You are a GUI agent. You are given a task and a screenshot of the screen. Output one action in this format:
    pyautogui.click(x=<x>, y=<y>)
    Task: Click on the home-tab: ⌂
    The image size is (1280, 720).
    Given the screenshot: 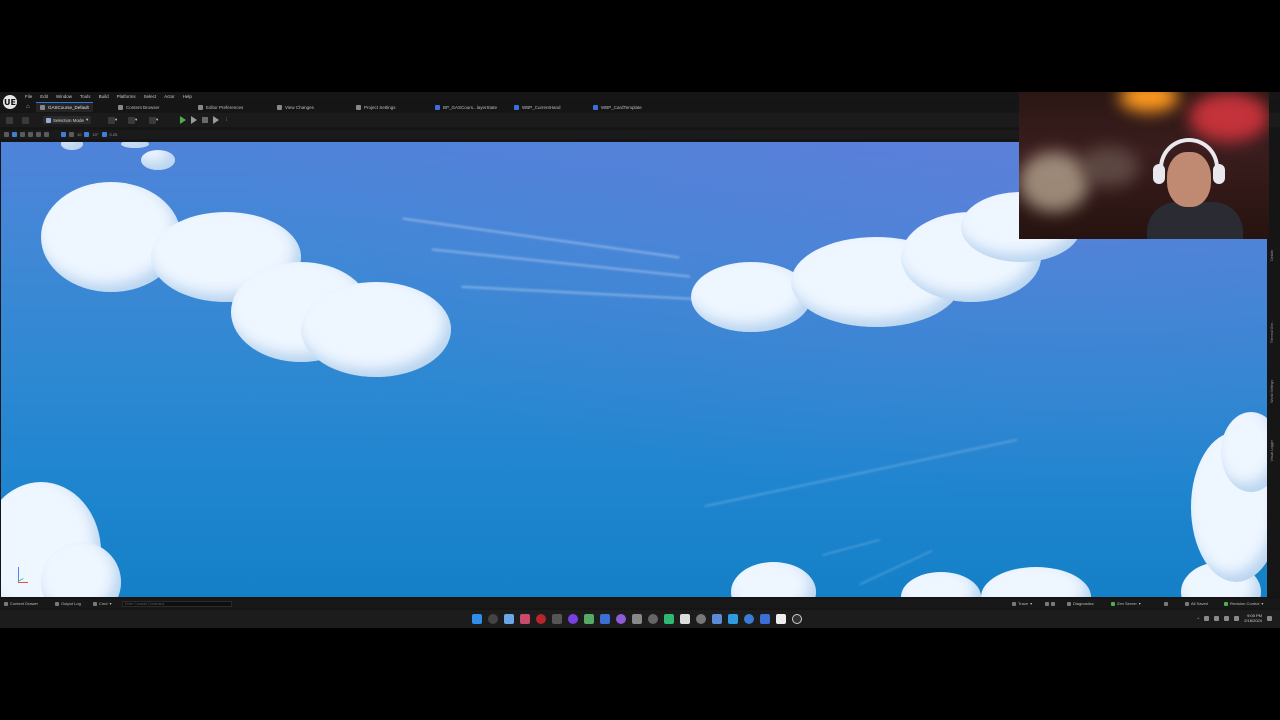 What is the action you would take?
    pyautogui.click(x=28, y=107)
    